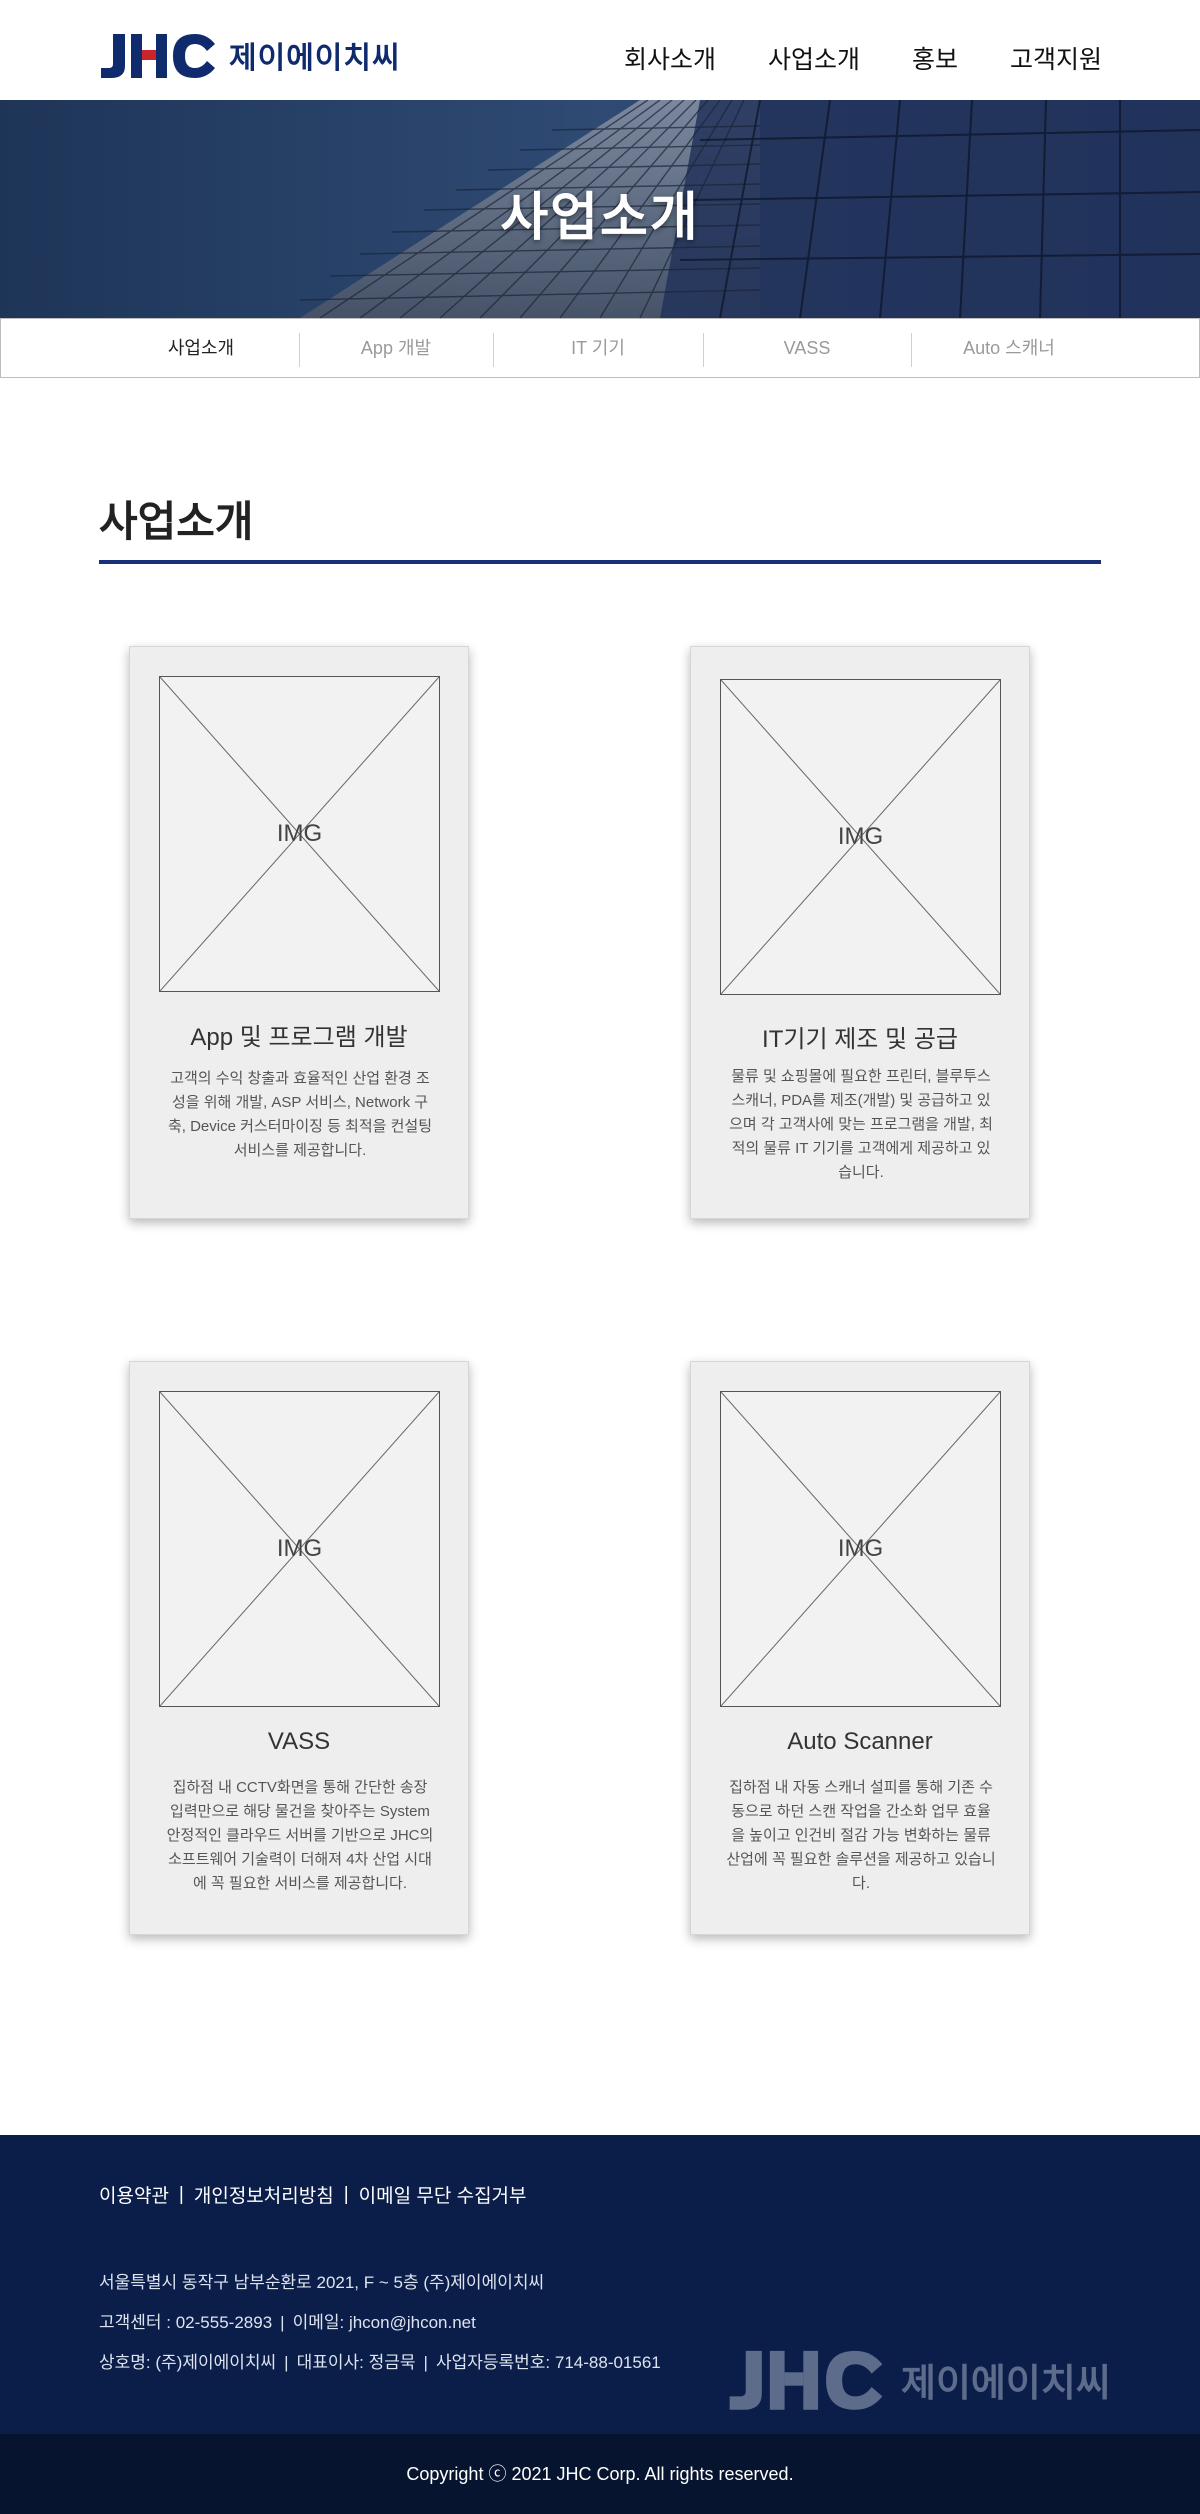 The width and height of the screenshot is (1200, 2514). I want to click on nav-item-company: 회사소개, so click(670, 58).